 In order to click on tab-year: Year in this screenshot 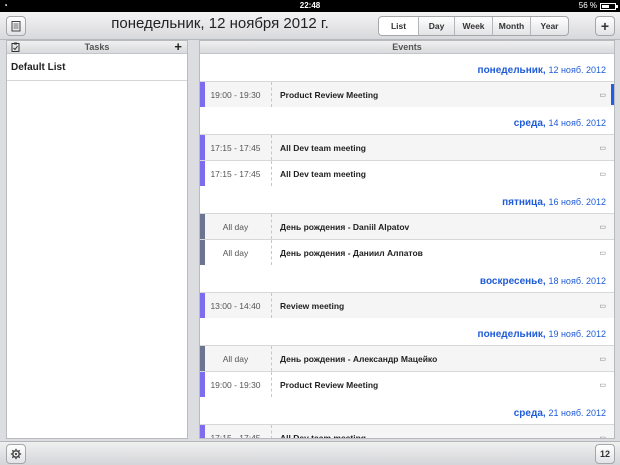, I will do `click(549, 26)`.